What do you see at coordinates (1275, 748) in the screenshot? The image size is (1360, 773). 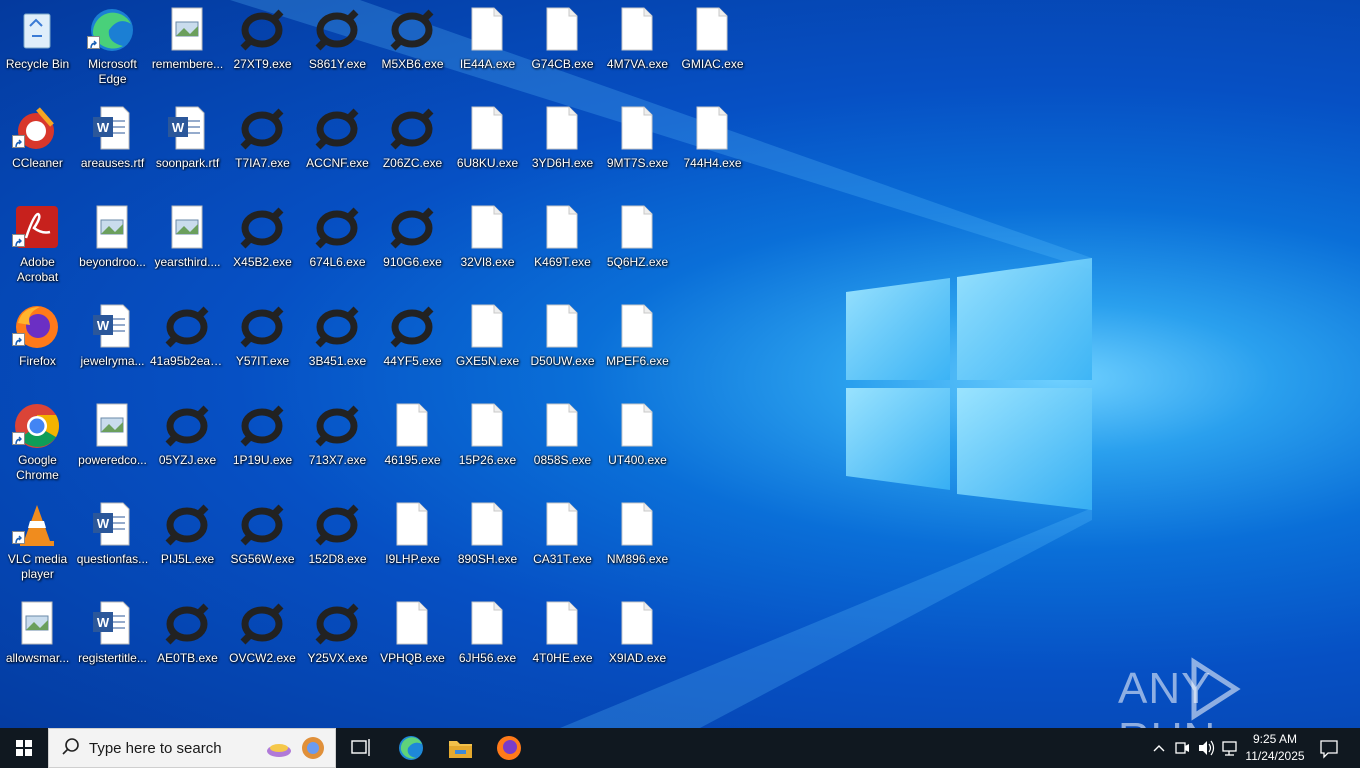 I see `tray-clock: 9:25 AM 11/24/2025` at bounding box center [1275, 748].